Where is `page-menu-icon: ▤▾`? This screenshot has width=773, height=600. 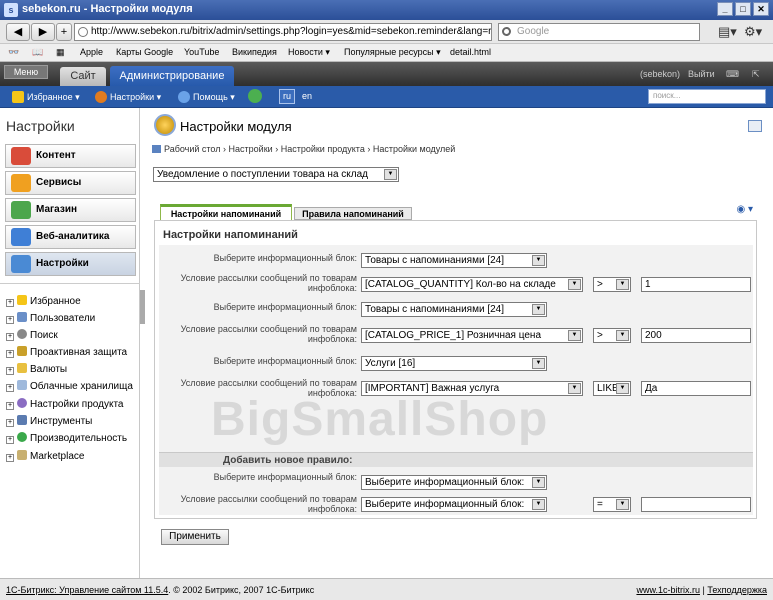 page-menu-icon: ▤▾ is located at coordinates (727, 32).